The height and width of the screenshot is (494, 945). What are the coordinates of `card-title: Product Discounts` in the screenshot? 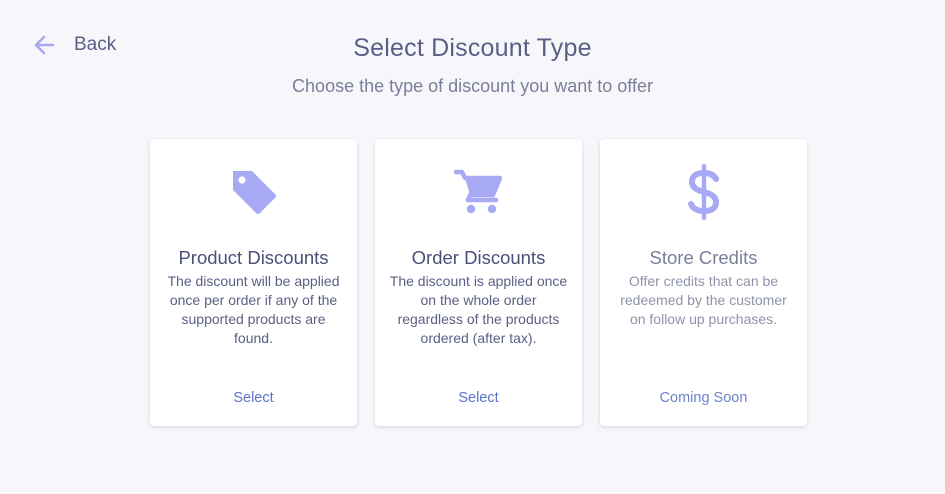 It's located at (253, 257).